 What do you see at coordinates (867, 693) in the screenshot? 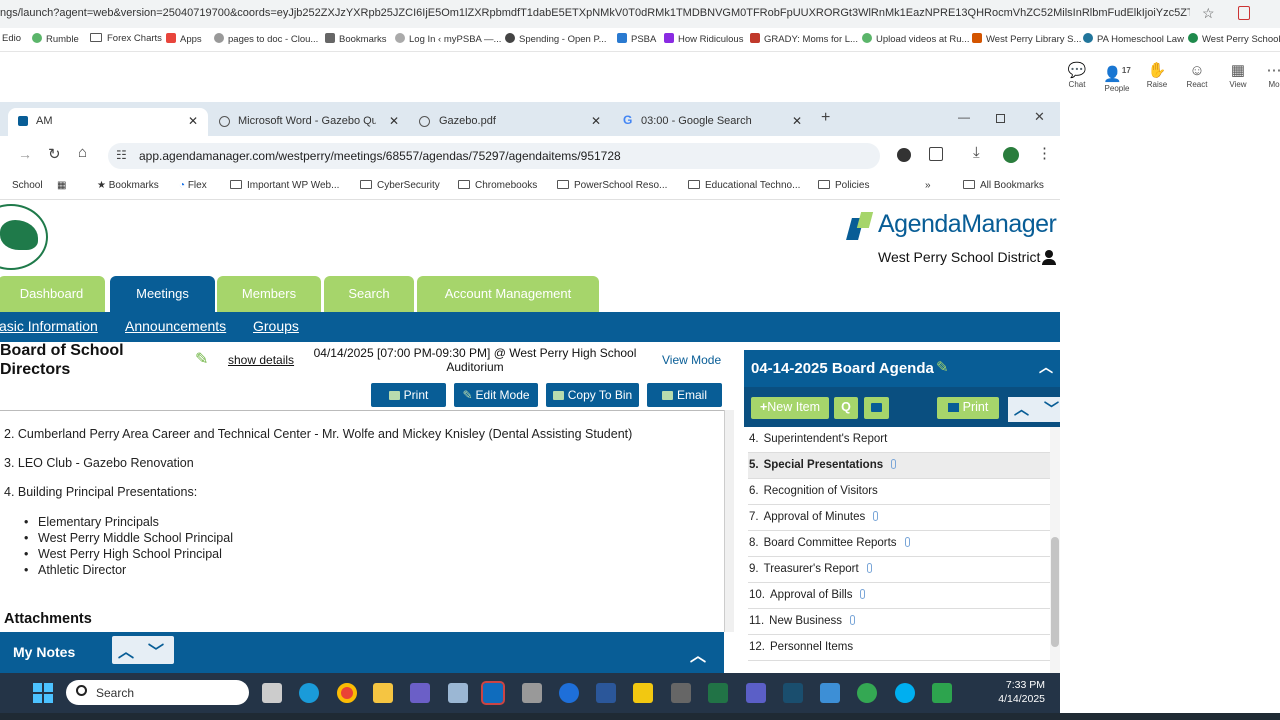
I see `chrome-profile-icon` at bounding box center [867, 693].